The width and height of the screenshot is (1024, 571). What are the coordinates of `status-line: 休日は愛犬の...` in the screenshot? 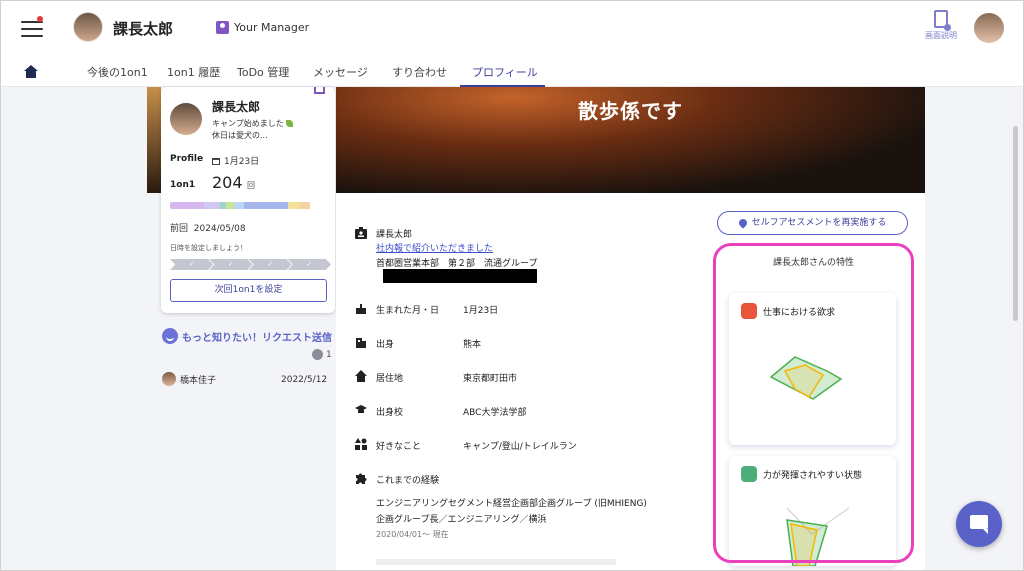 It's located at (240, 135).